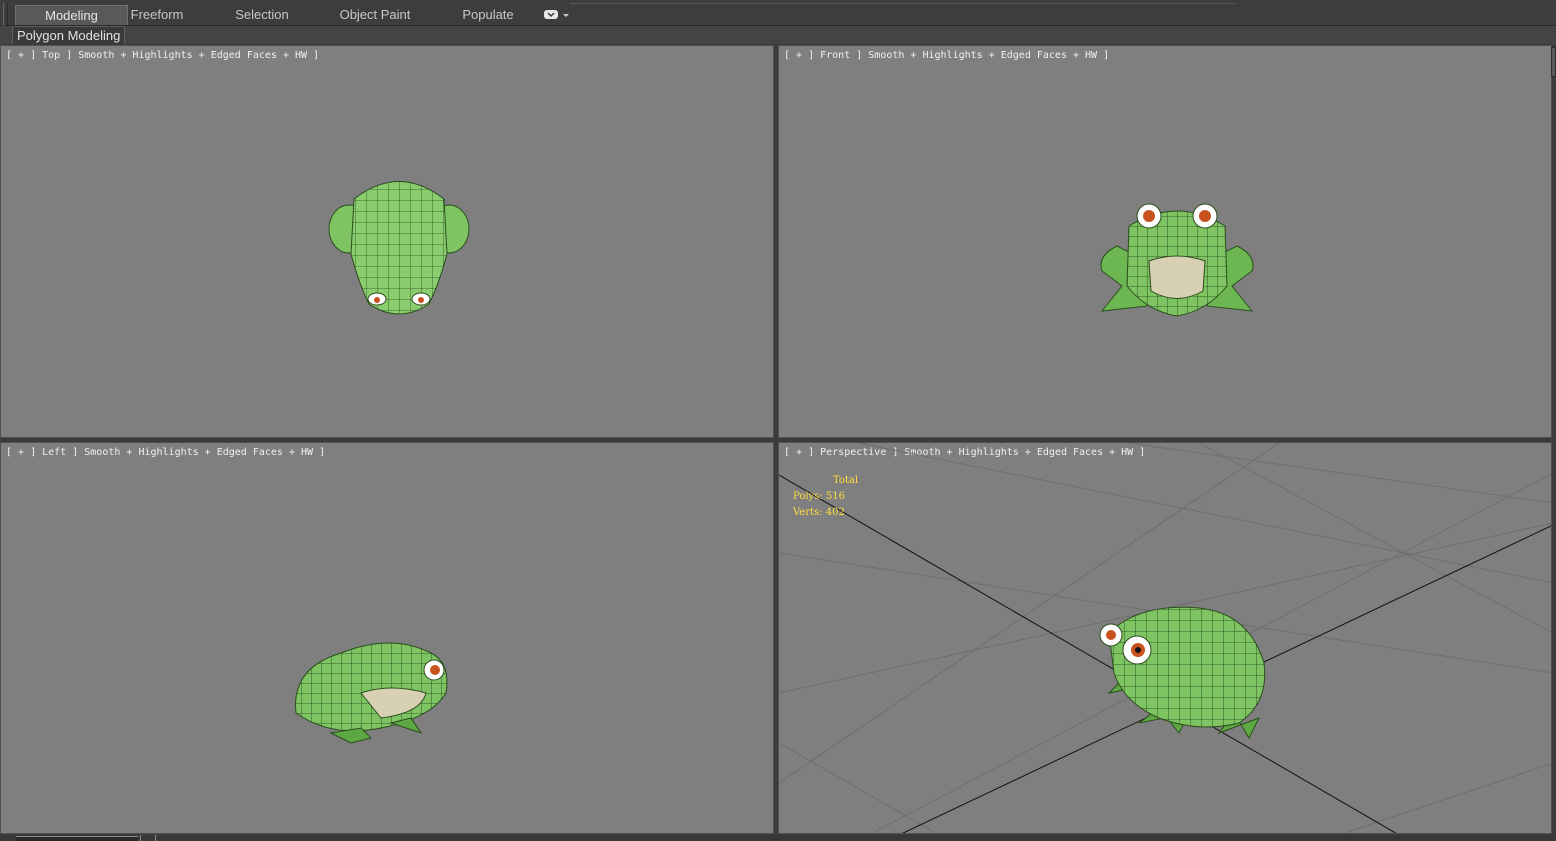 Image resolution: width=1556 pixels, height=841 pixels. I want to click on polygon-modeling-panel-button: Polygon Modeling, so click(69, 35).